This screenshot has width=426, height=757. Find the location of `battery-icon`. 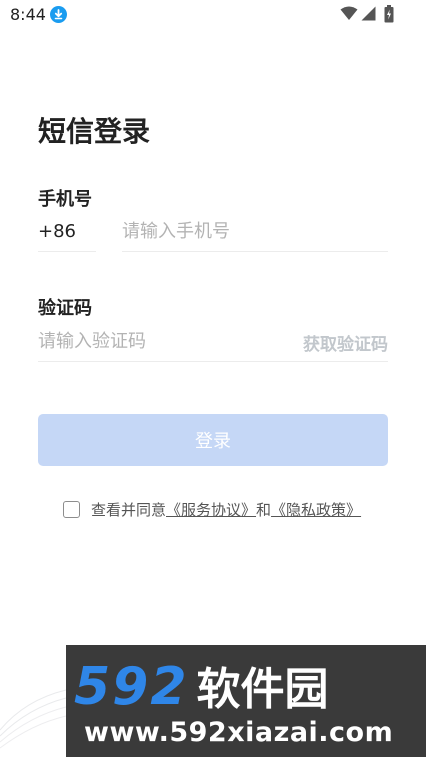

battery-icon is located at coordinates (389, 16).